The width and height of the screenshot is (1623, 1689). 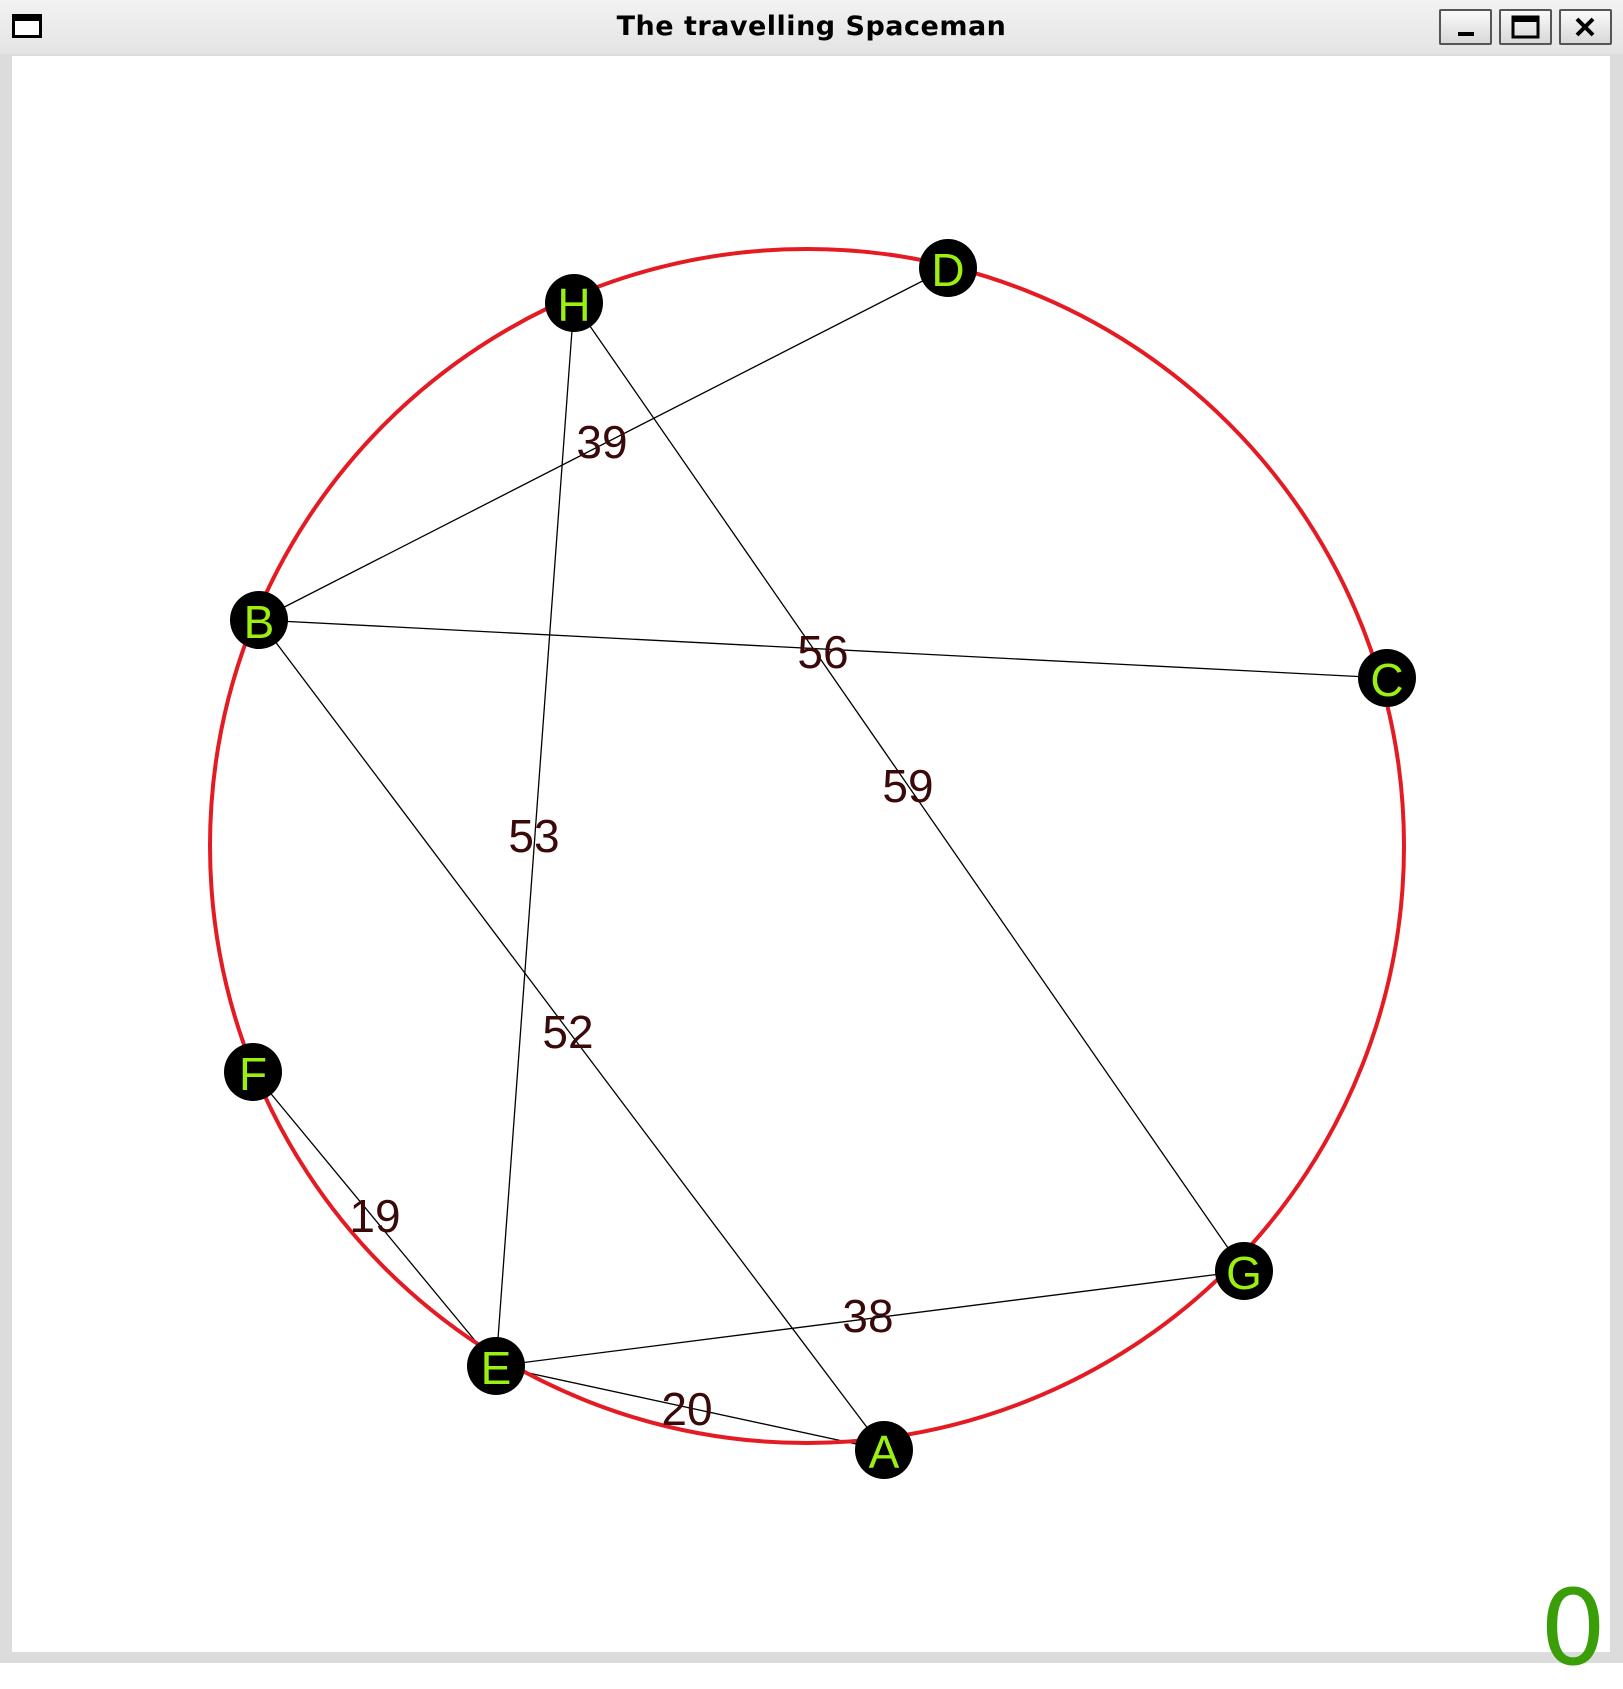 What do you see at coordinates (567, 1032) in the screenshot?
I see `edge-weight-B-A: 52` at bounding box center [567, 1032].